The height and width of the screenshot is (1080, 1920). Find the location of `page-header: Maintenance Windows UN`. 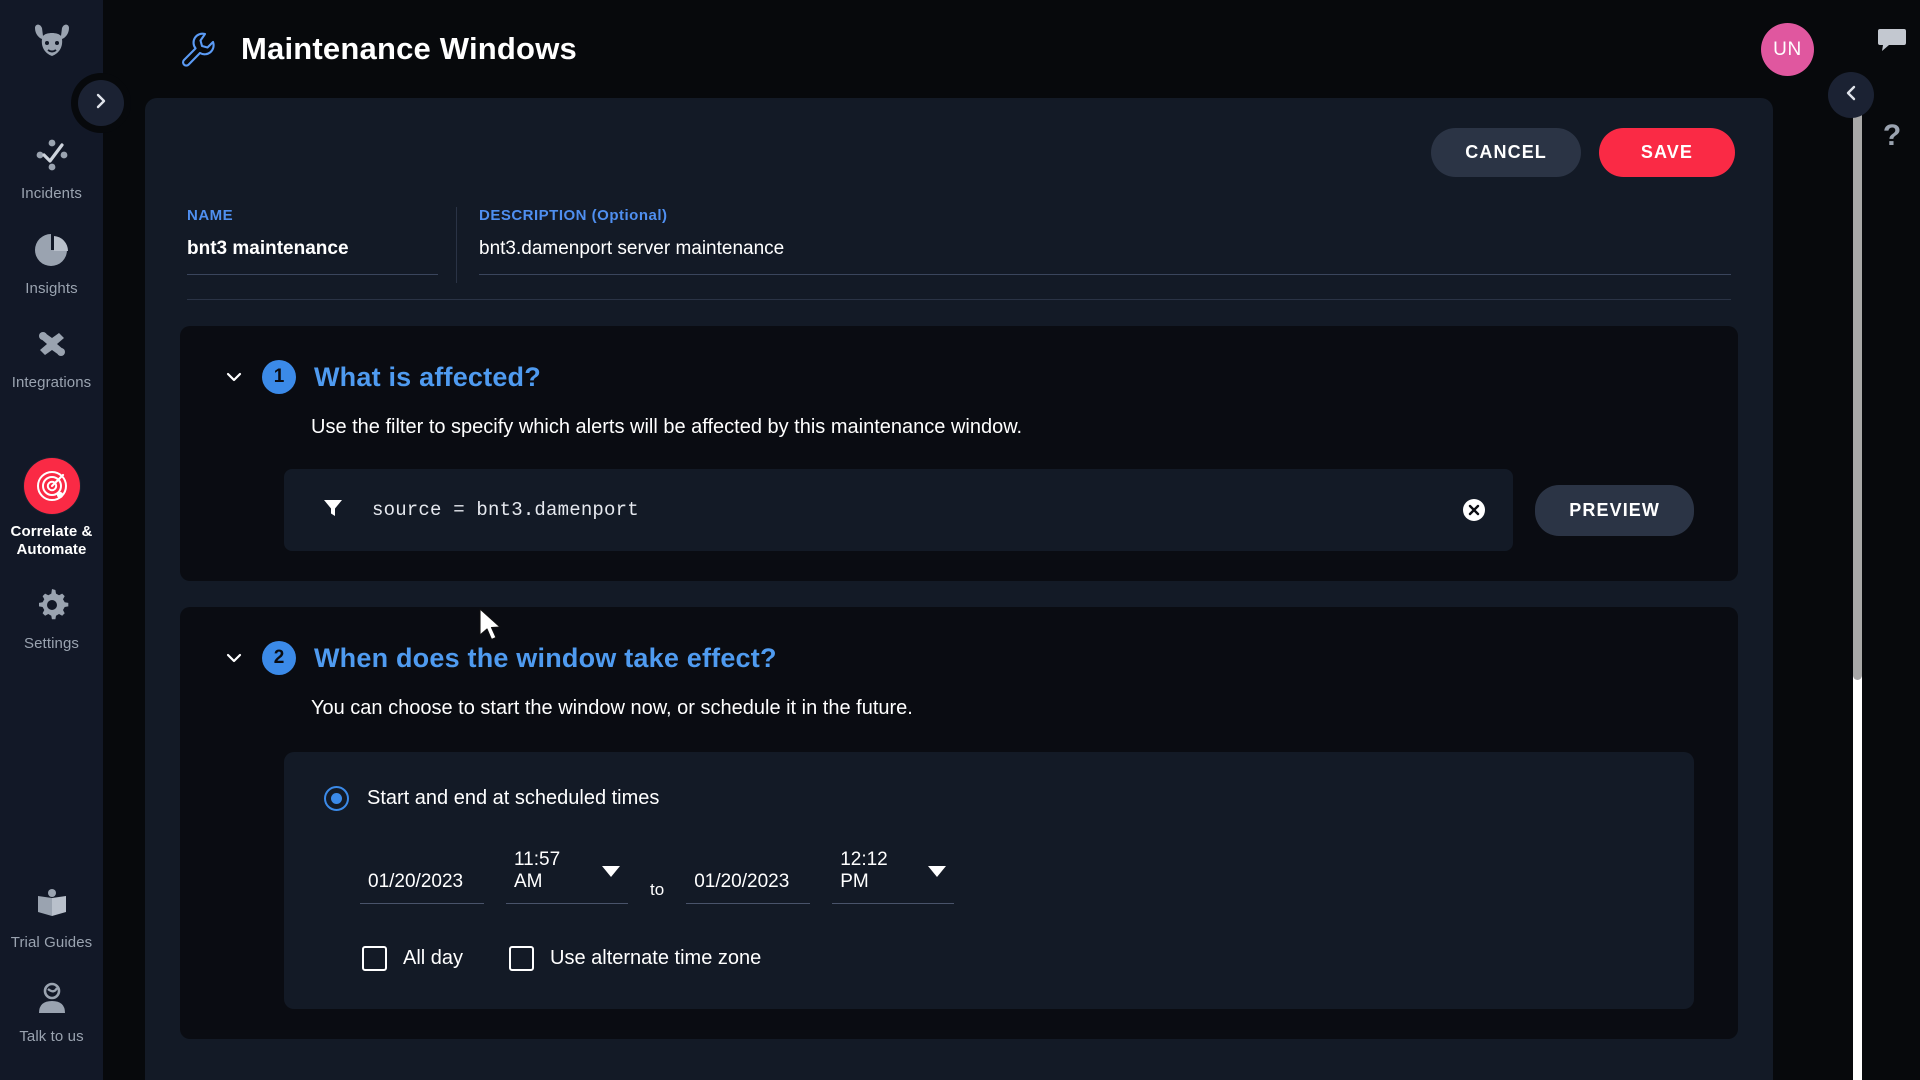

page-header: Maintenance Windows UN is located at coordinates (1011, 49).